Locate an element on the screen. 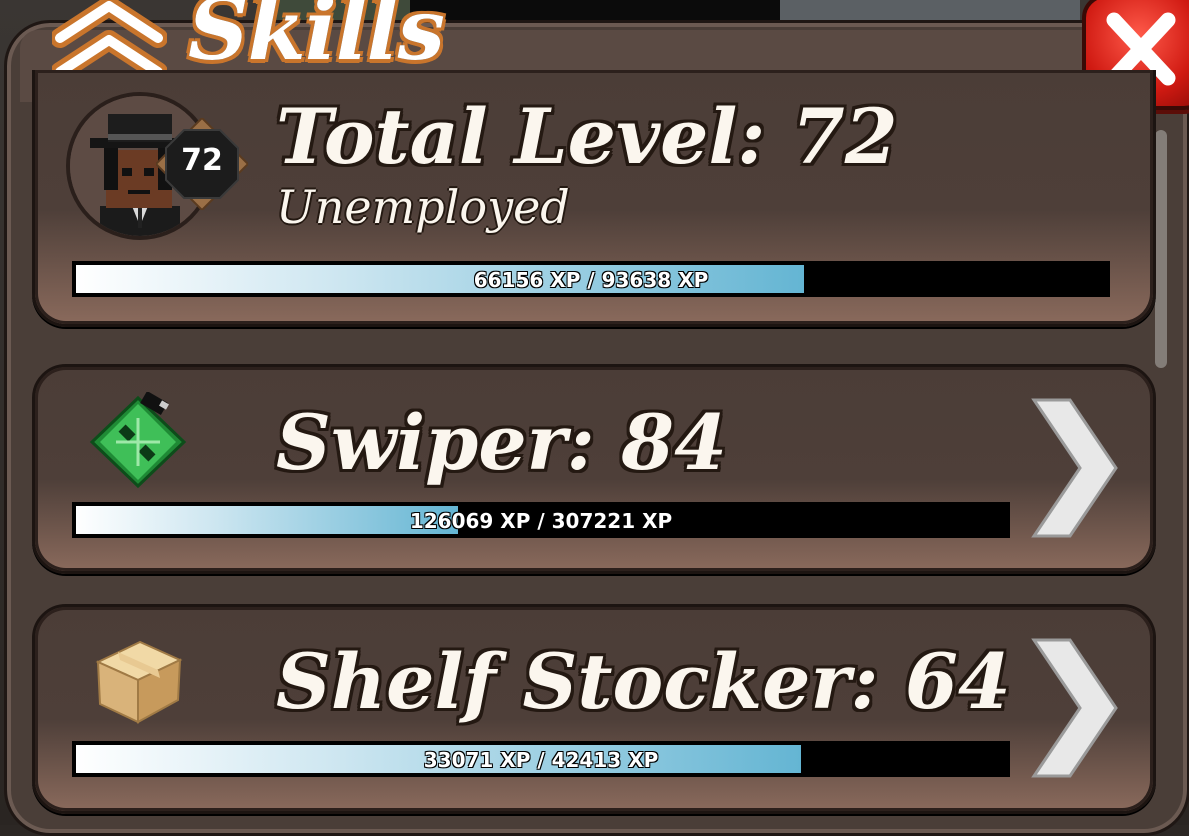 This screenshot has width=1189, height=836. scrollbar is located at coordinates (1161, 249).